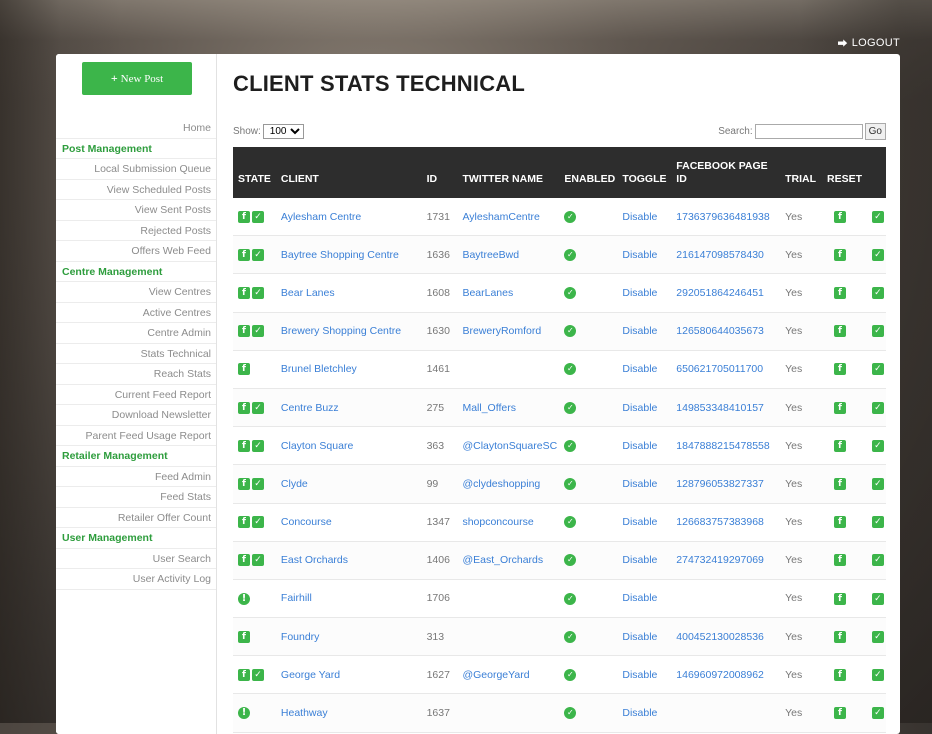 The image size is (932, 734). What do you see at coordinates (306, 522) in the screenshot?
I see `client-link: Concourse` at bounding box center [306, 522].